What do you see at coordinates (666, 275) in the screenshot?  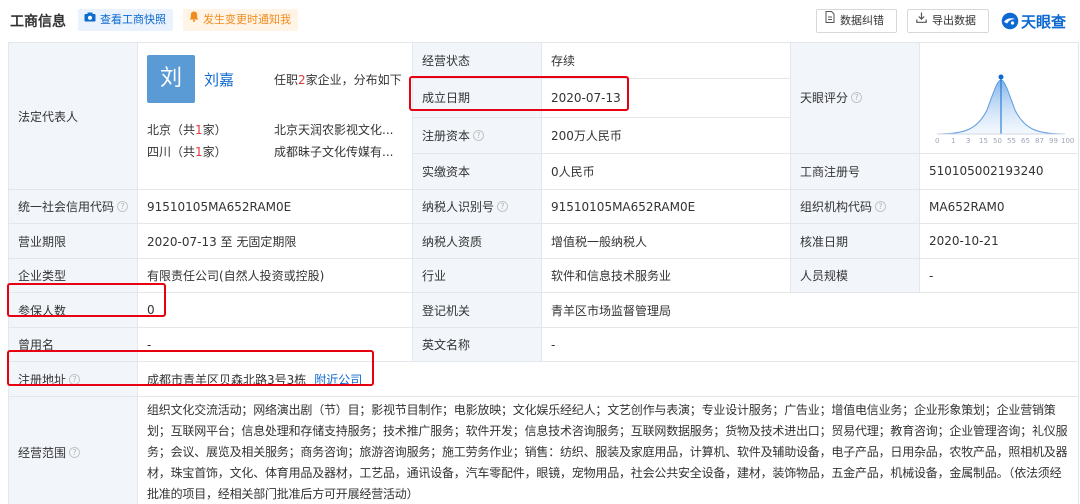 I see `industry-value: 软件和信息技术服务业` at bounding box center [666, 275].